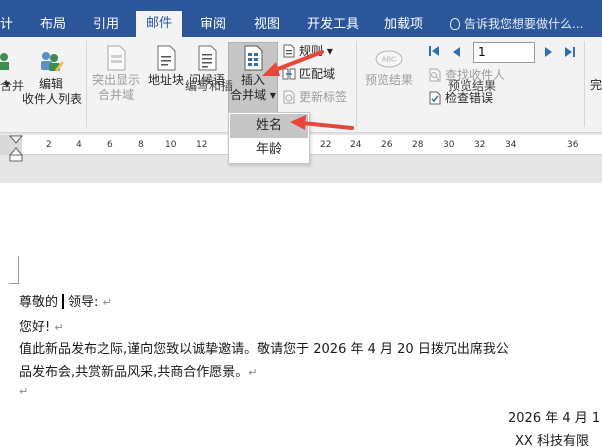 The width and height of the screenshot is (602, 447). What do you see at coordinates (388, 80) in the screenshot?
I see `preview-results-label: 预览结果` at bounding box center [388, 80].